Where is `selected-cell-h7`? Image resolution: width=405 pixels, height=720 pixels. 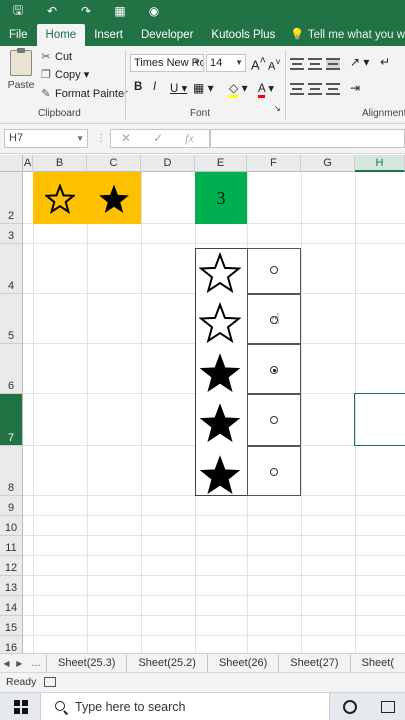
selected-cell-h7 is located at coordinates (379, 419).